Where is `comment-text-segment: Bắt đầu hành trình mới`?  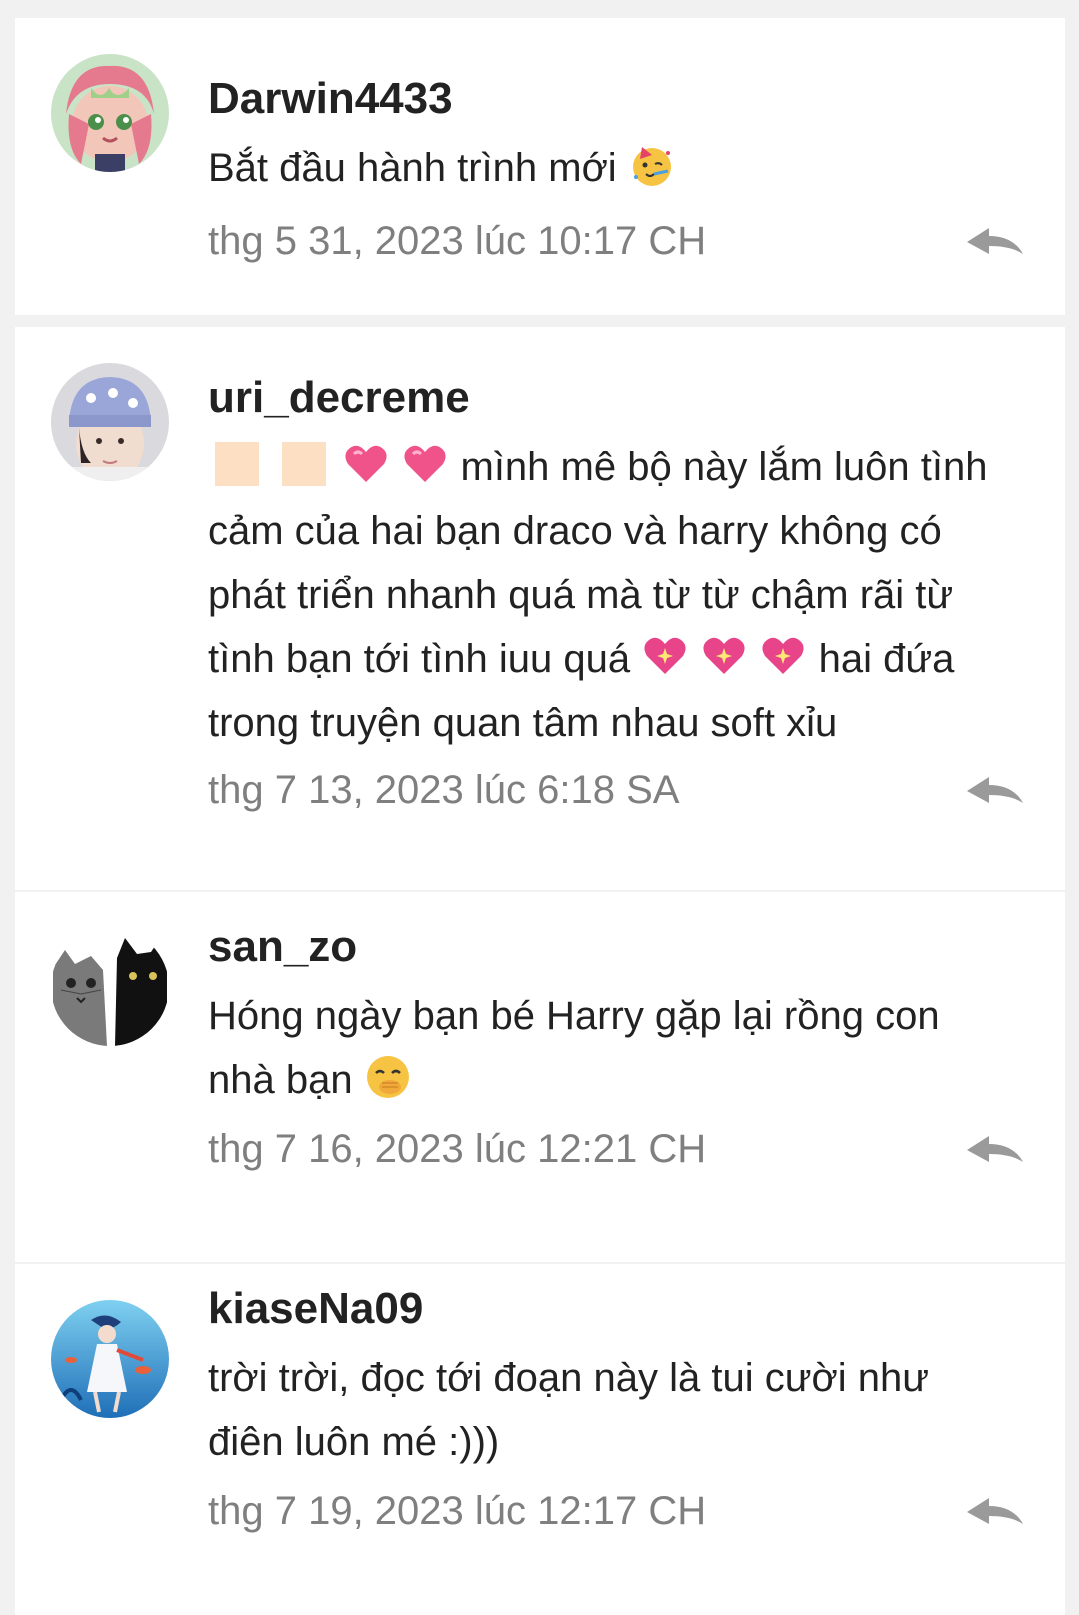
comment-text-segment: Bắt đầu hành trình mới is located at coordinates (412, 168).